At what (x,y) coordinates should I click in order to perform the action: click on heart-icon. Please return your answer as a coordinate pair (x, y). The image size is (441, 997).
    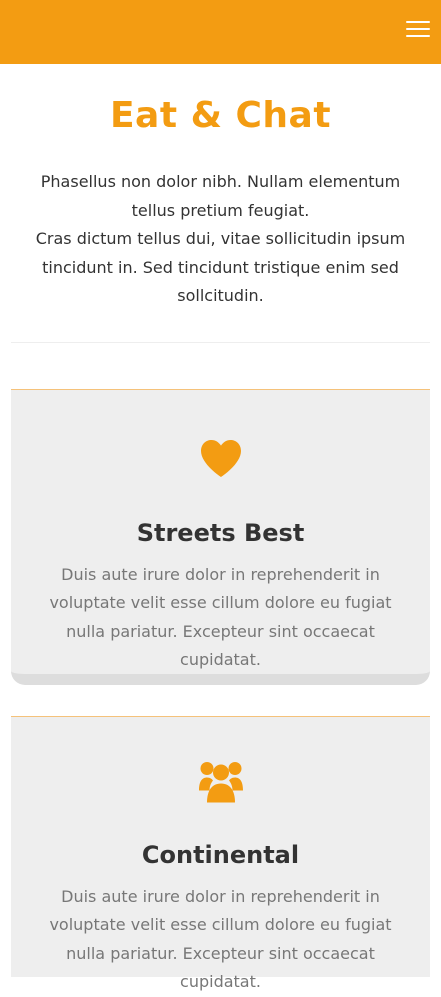
    Looking at the image, I should click on (220, 458).